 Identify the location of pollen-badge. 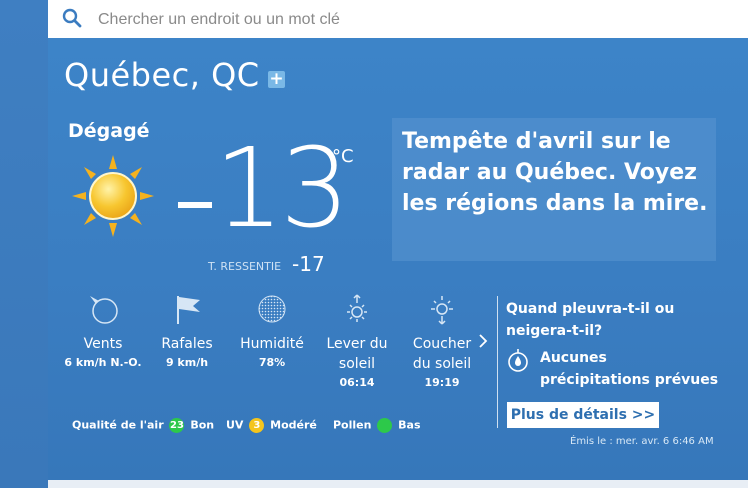
(385, 425).